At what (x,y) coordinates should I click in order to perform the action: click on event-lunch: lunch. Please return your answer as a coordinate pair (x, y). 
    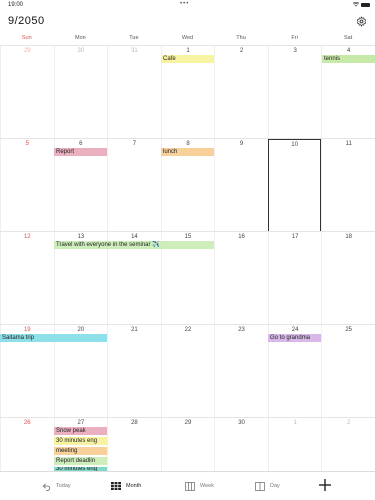
    Looking at the image, I should click on (187, 152).